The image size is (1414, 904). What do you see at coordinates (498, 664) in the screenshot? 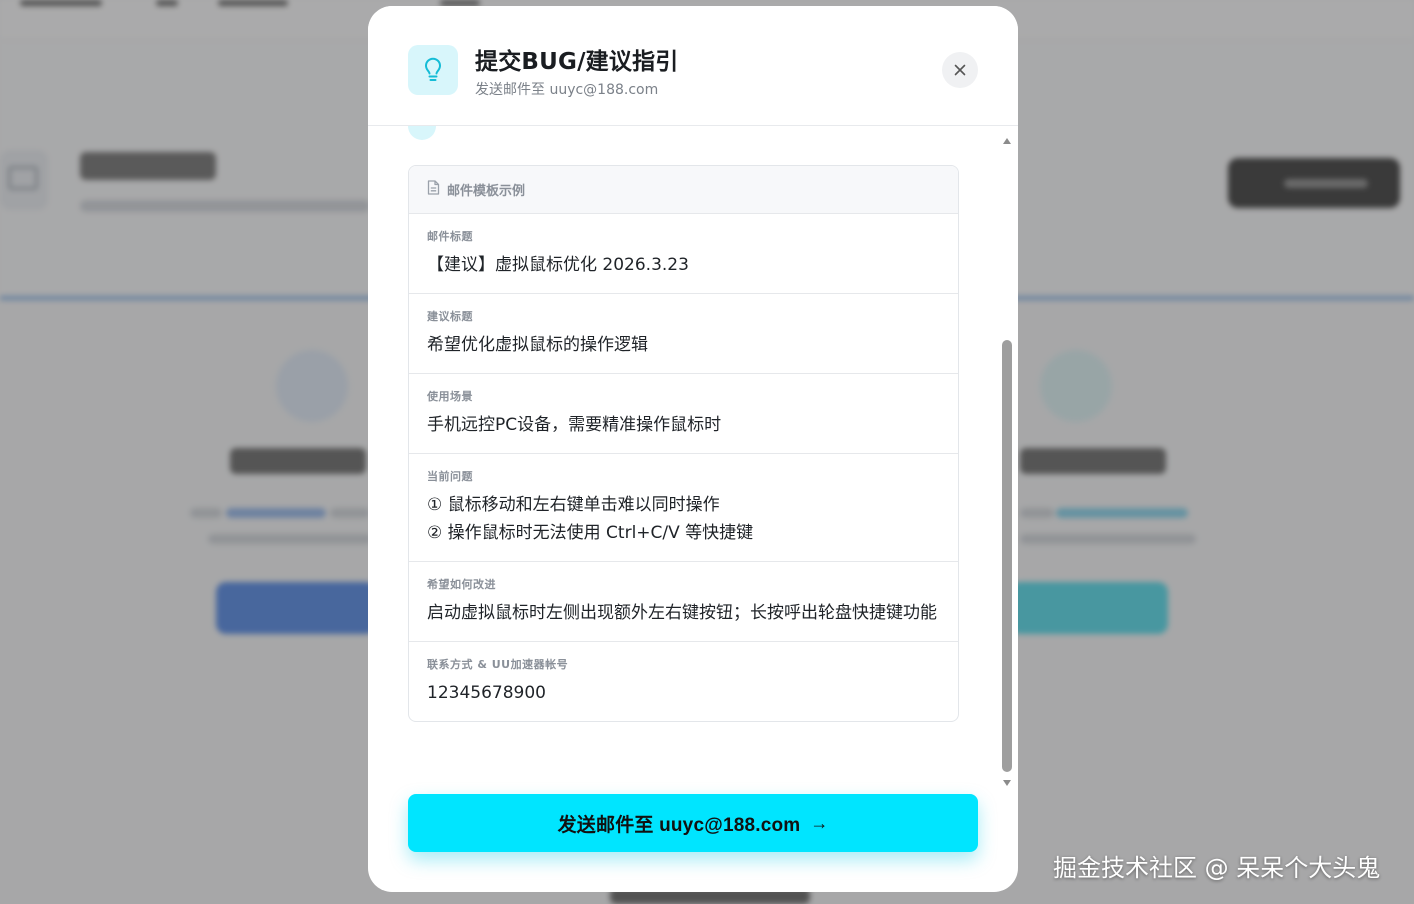
I see `field-label: 联系方式 & UU加速器帐号` at bounding box center [498, 664].